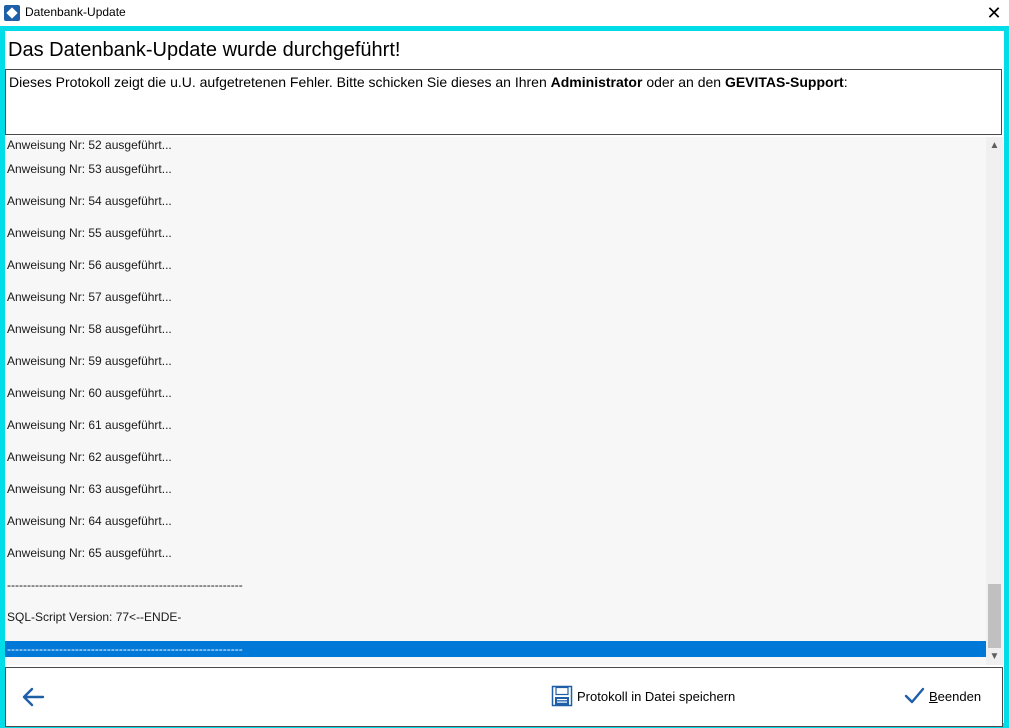 This screenshot has width=1009, height=728. I want to click on scrollbar-thumb, so click(994, 616).